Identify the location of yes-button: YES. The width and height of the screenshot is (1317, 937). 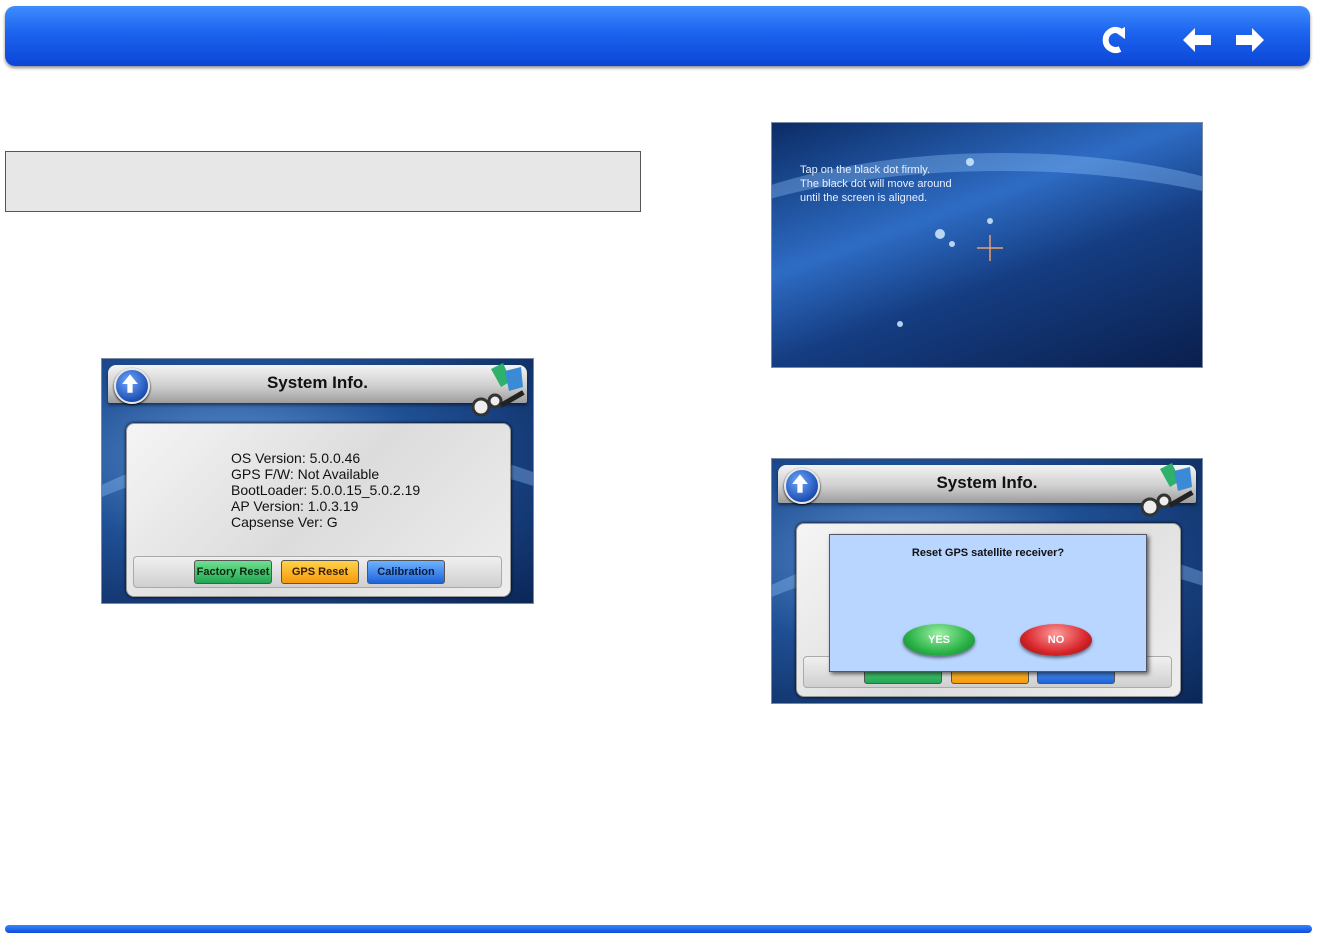
(939, 640).